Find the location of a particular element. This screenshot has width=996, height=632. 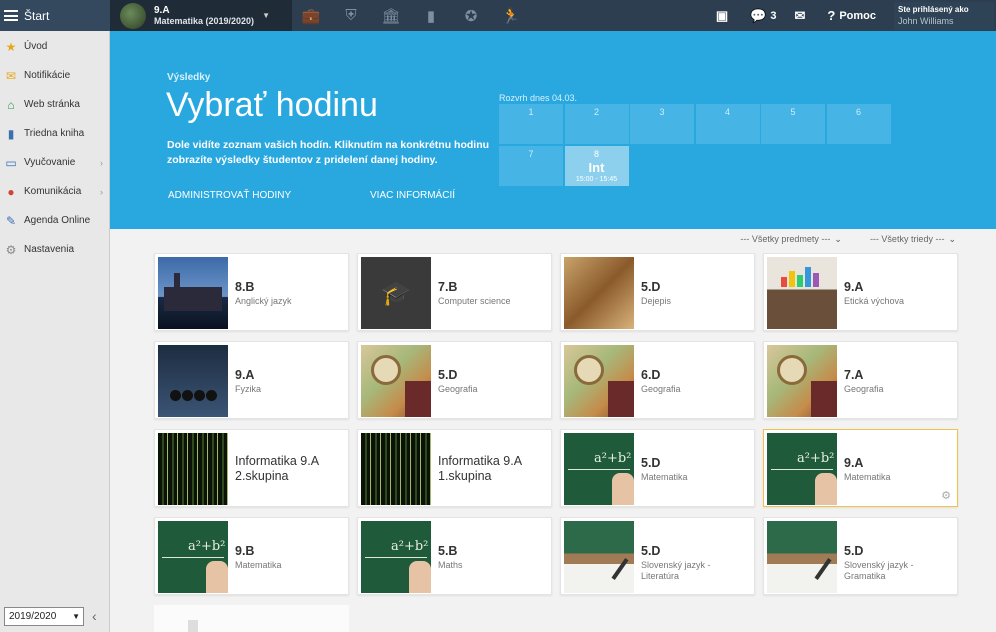

lesson-subject: Geografia is located at coordinates (661, 389).